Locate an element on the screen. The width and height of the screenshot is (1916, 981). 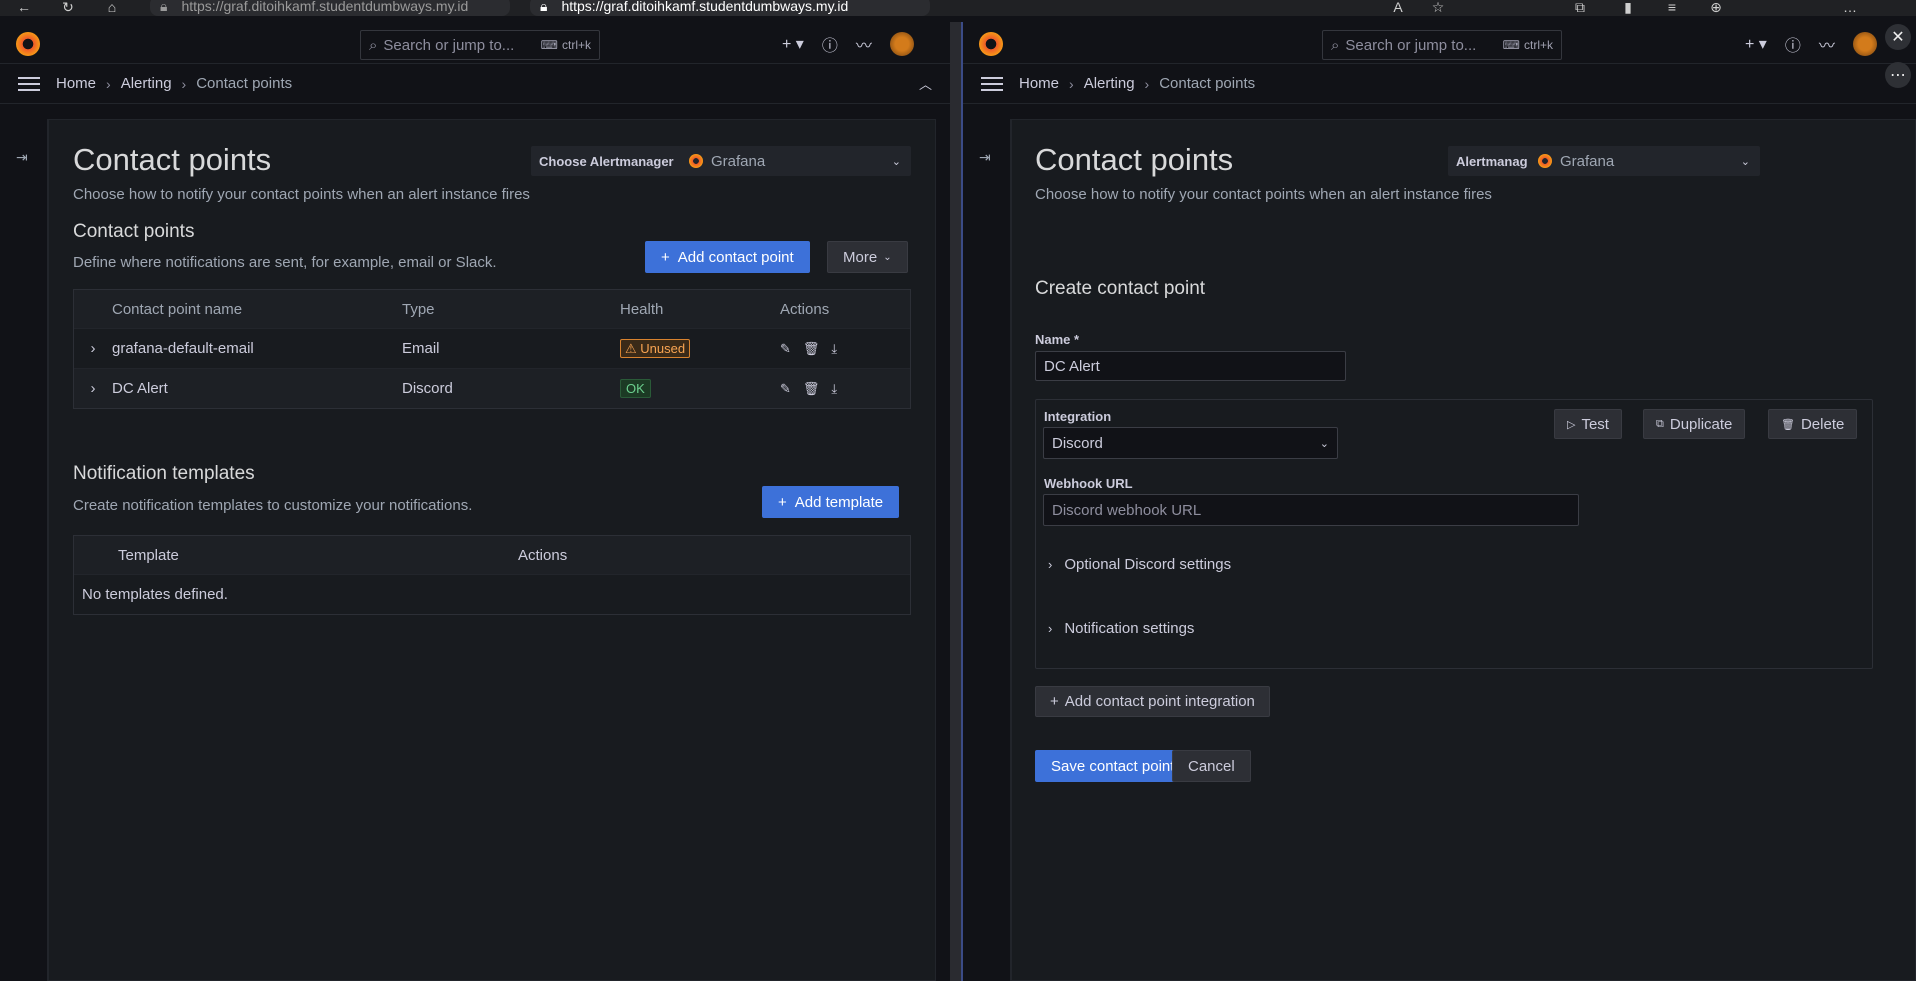
column-header: Template is located at coordinates (148, 555).